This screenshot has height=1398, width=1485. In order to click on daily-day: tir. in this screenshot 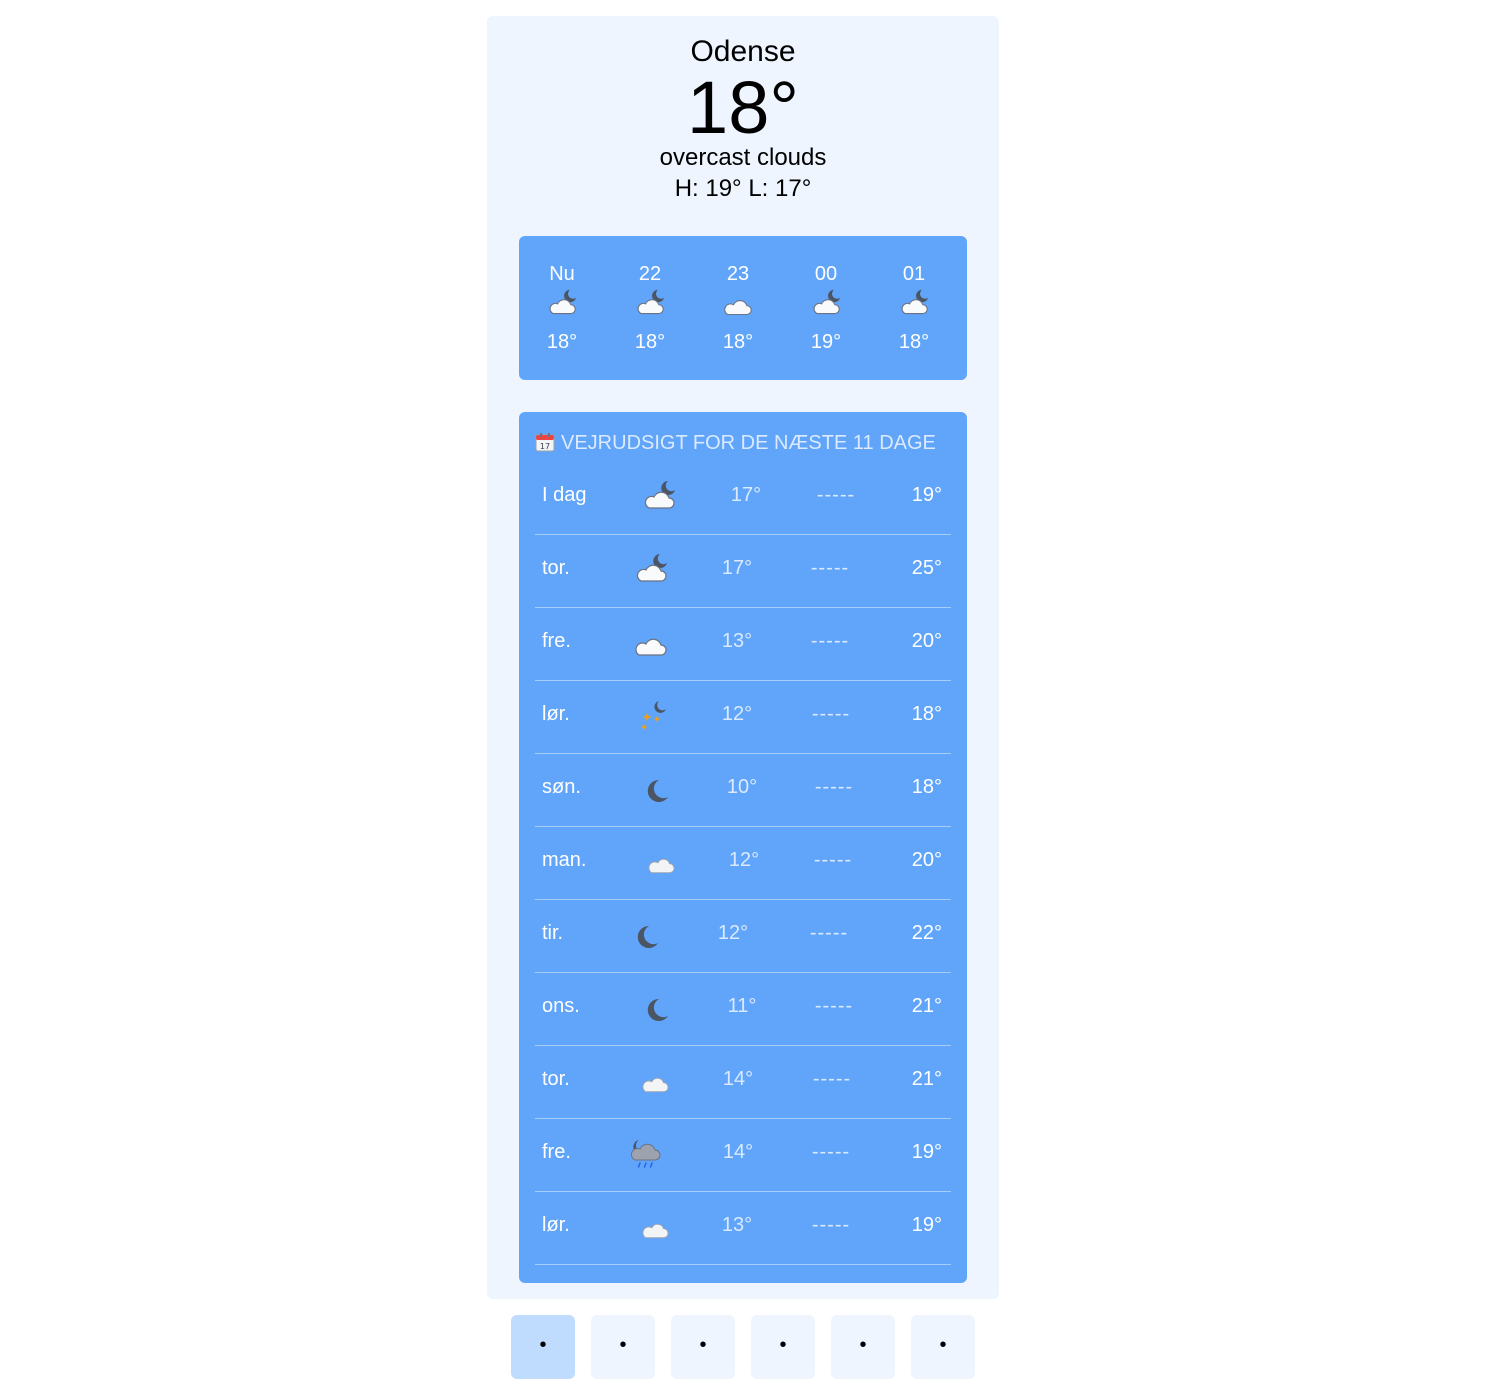, I will do `click(553, 933)`.